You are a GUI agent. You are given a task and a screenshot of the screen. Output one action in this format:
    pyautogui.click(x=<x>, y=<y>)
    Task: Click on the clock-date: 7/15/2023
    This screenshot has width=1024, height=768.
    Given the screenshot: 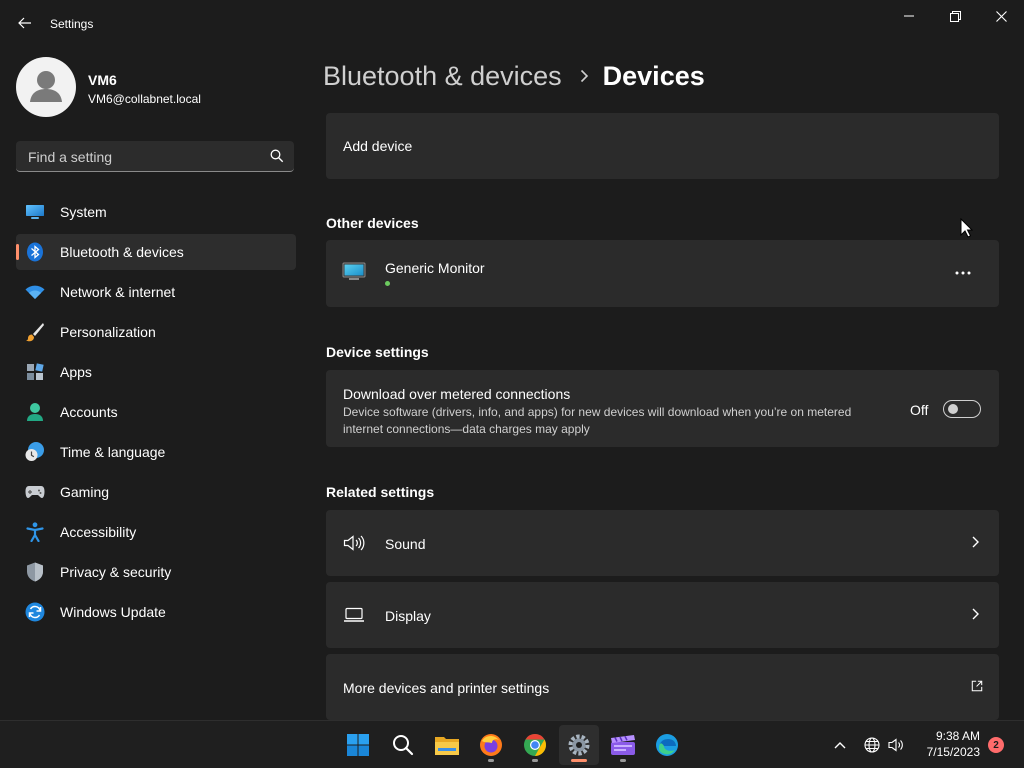 What is the action you would take?
    pyautogui.click(x=953, y=752)
    